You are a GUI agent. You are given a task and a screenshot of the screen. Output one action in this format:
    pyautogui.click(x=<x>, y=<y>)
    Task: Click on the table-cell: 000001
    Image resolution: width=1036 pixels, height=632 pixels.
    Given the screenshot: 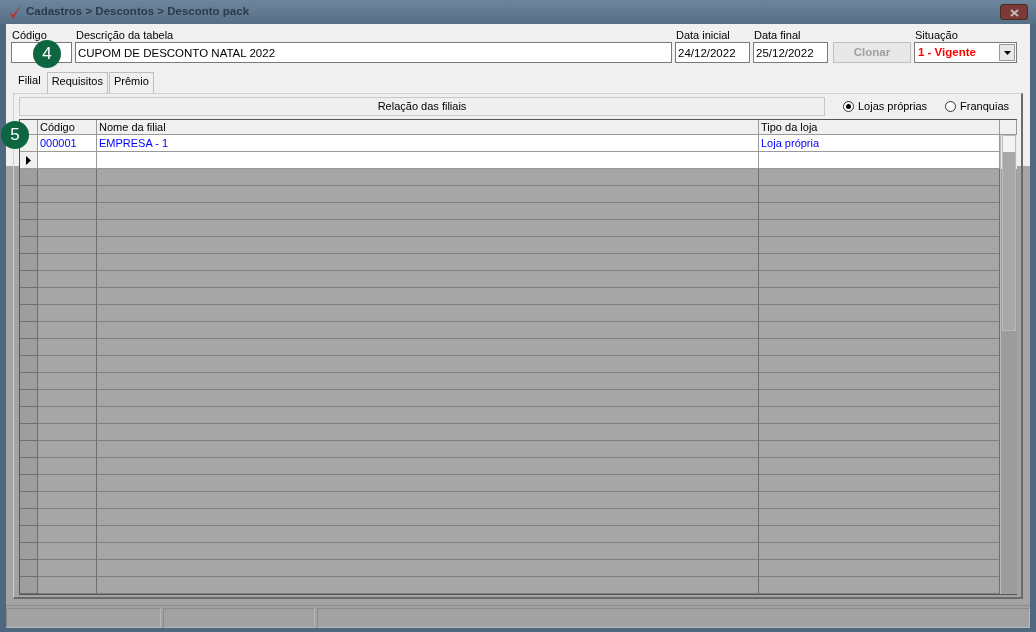 What is the action you would take?
    pyautogui.click(x=67, y=143)
    